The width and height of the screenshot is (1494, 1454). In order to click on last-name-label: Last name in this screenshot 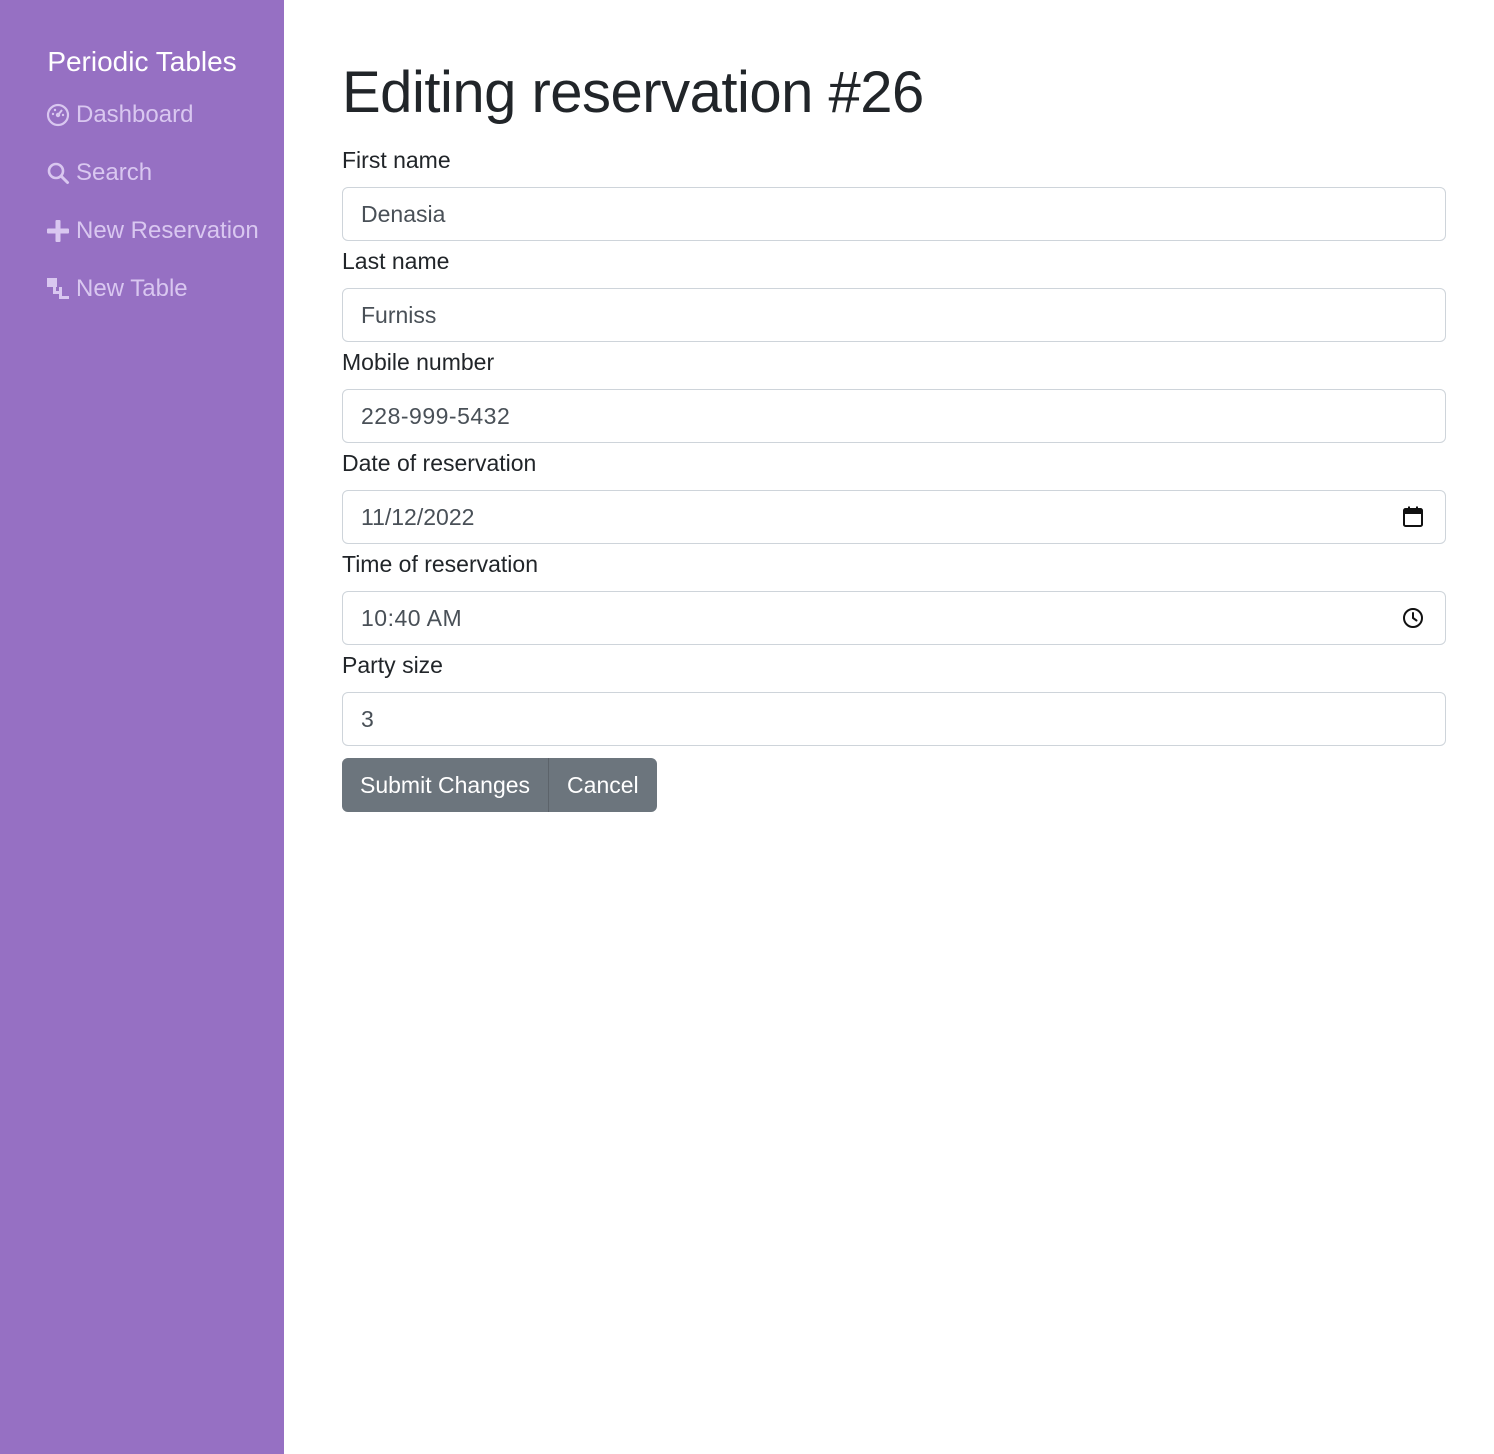, I will do `click(396, 261)`.